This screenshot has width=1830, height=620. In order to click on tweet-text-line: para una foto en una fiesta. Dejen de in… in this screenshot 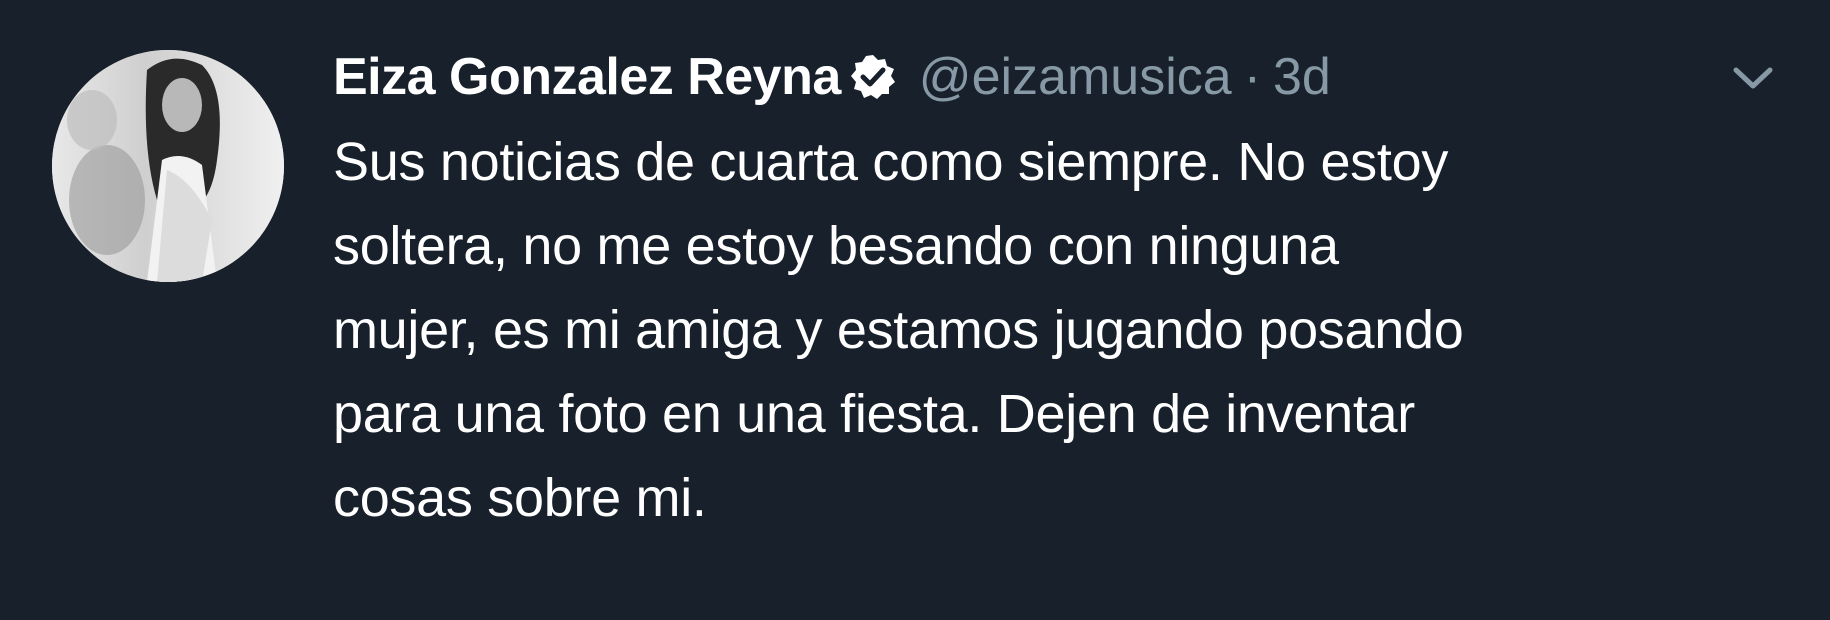, I will do `click(874, 414)`.